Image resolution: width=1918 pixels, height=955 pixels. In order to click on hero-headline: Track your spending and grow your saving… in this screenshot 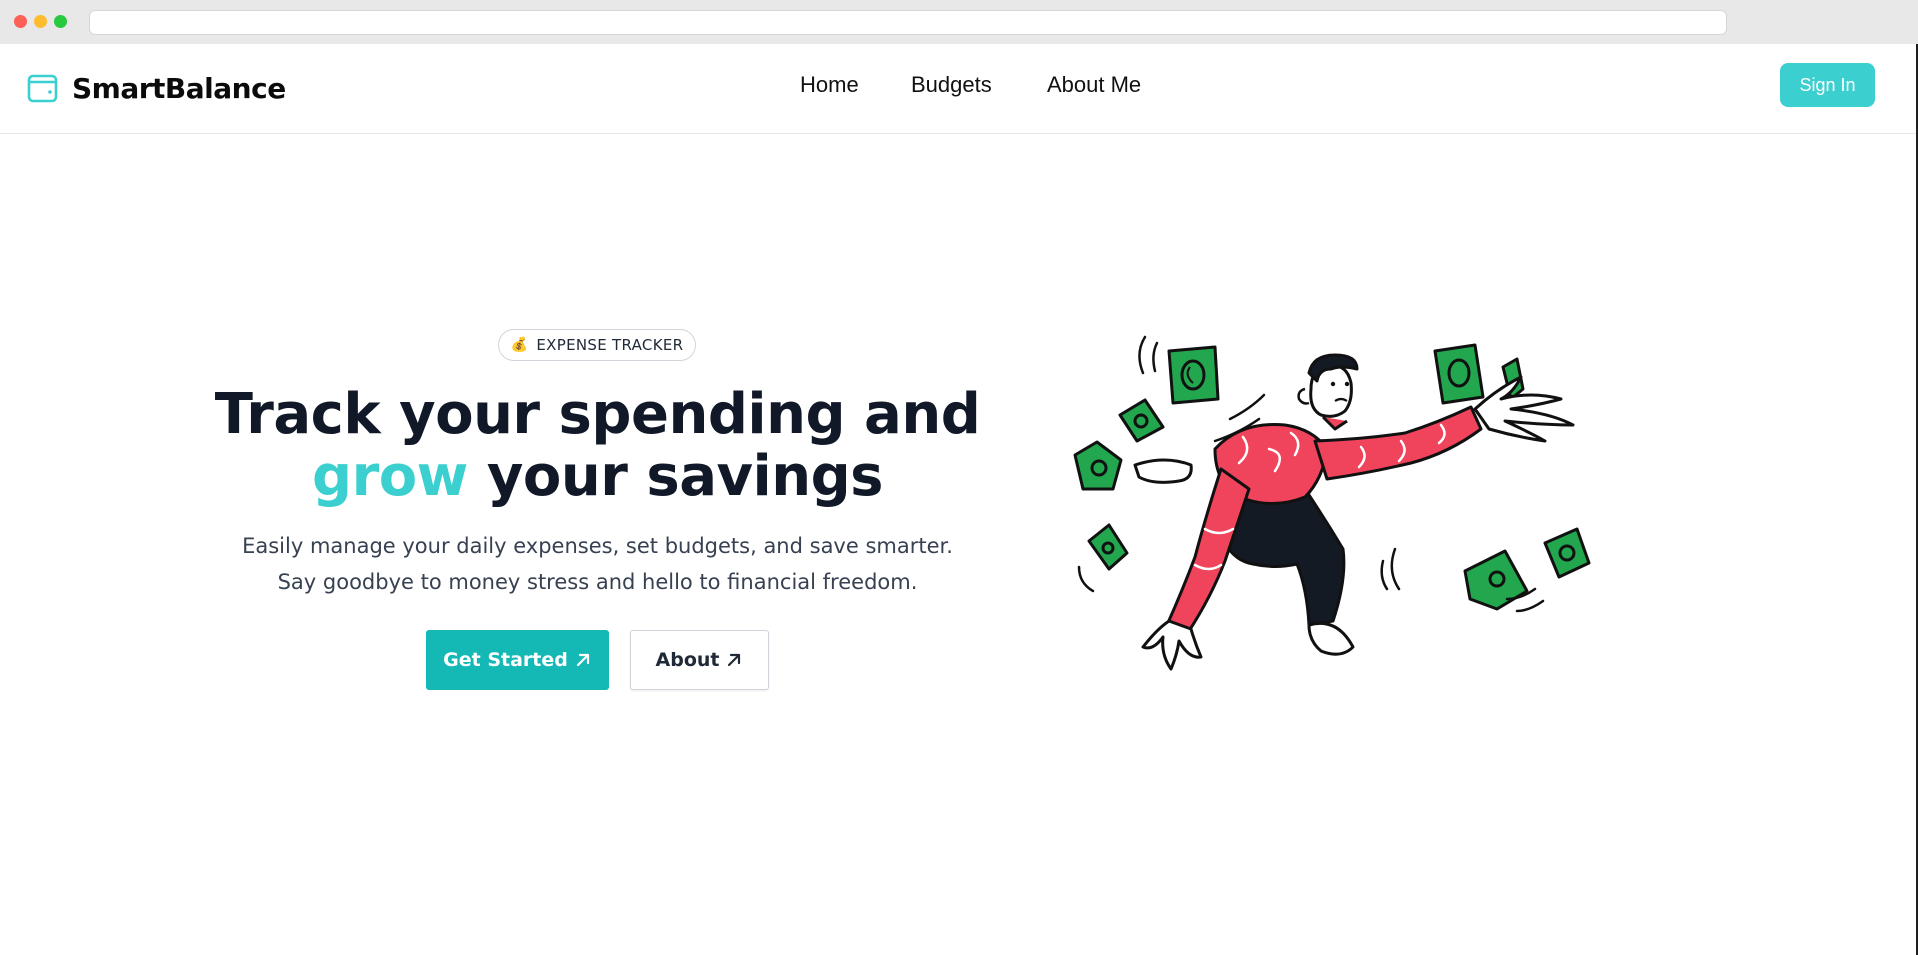, I will do `click(597, 446)`.